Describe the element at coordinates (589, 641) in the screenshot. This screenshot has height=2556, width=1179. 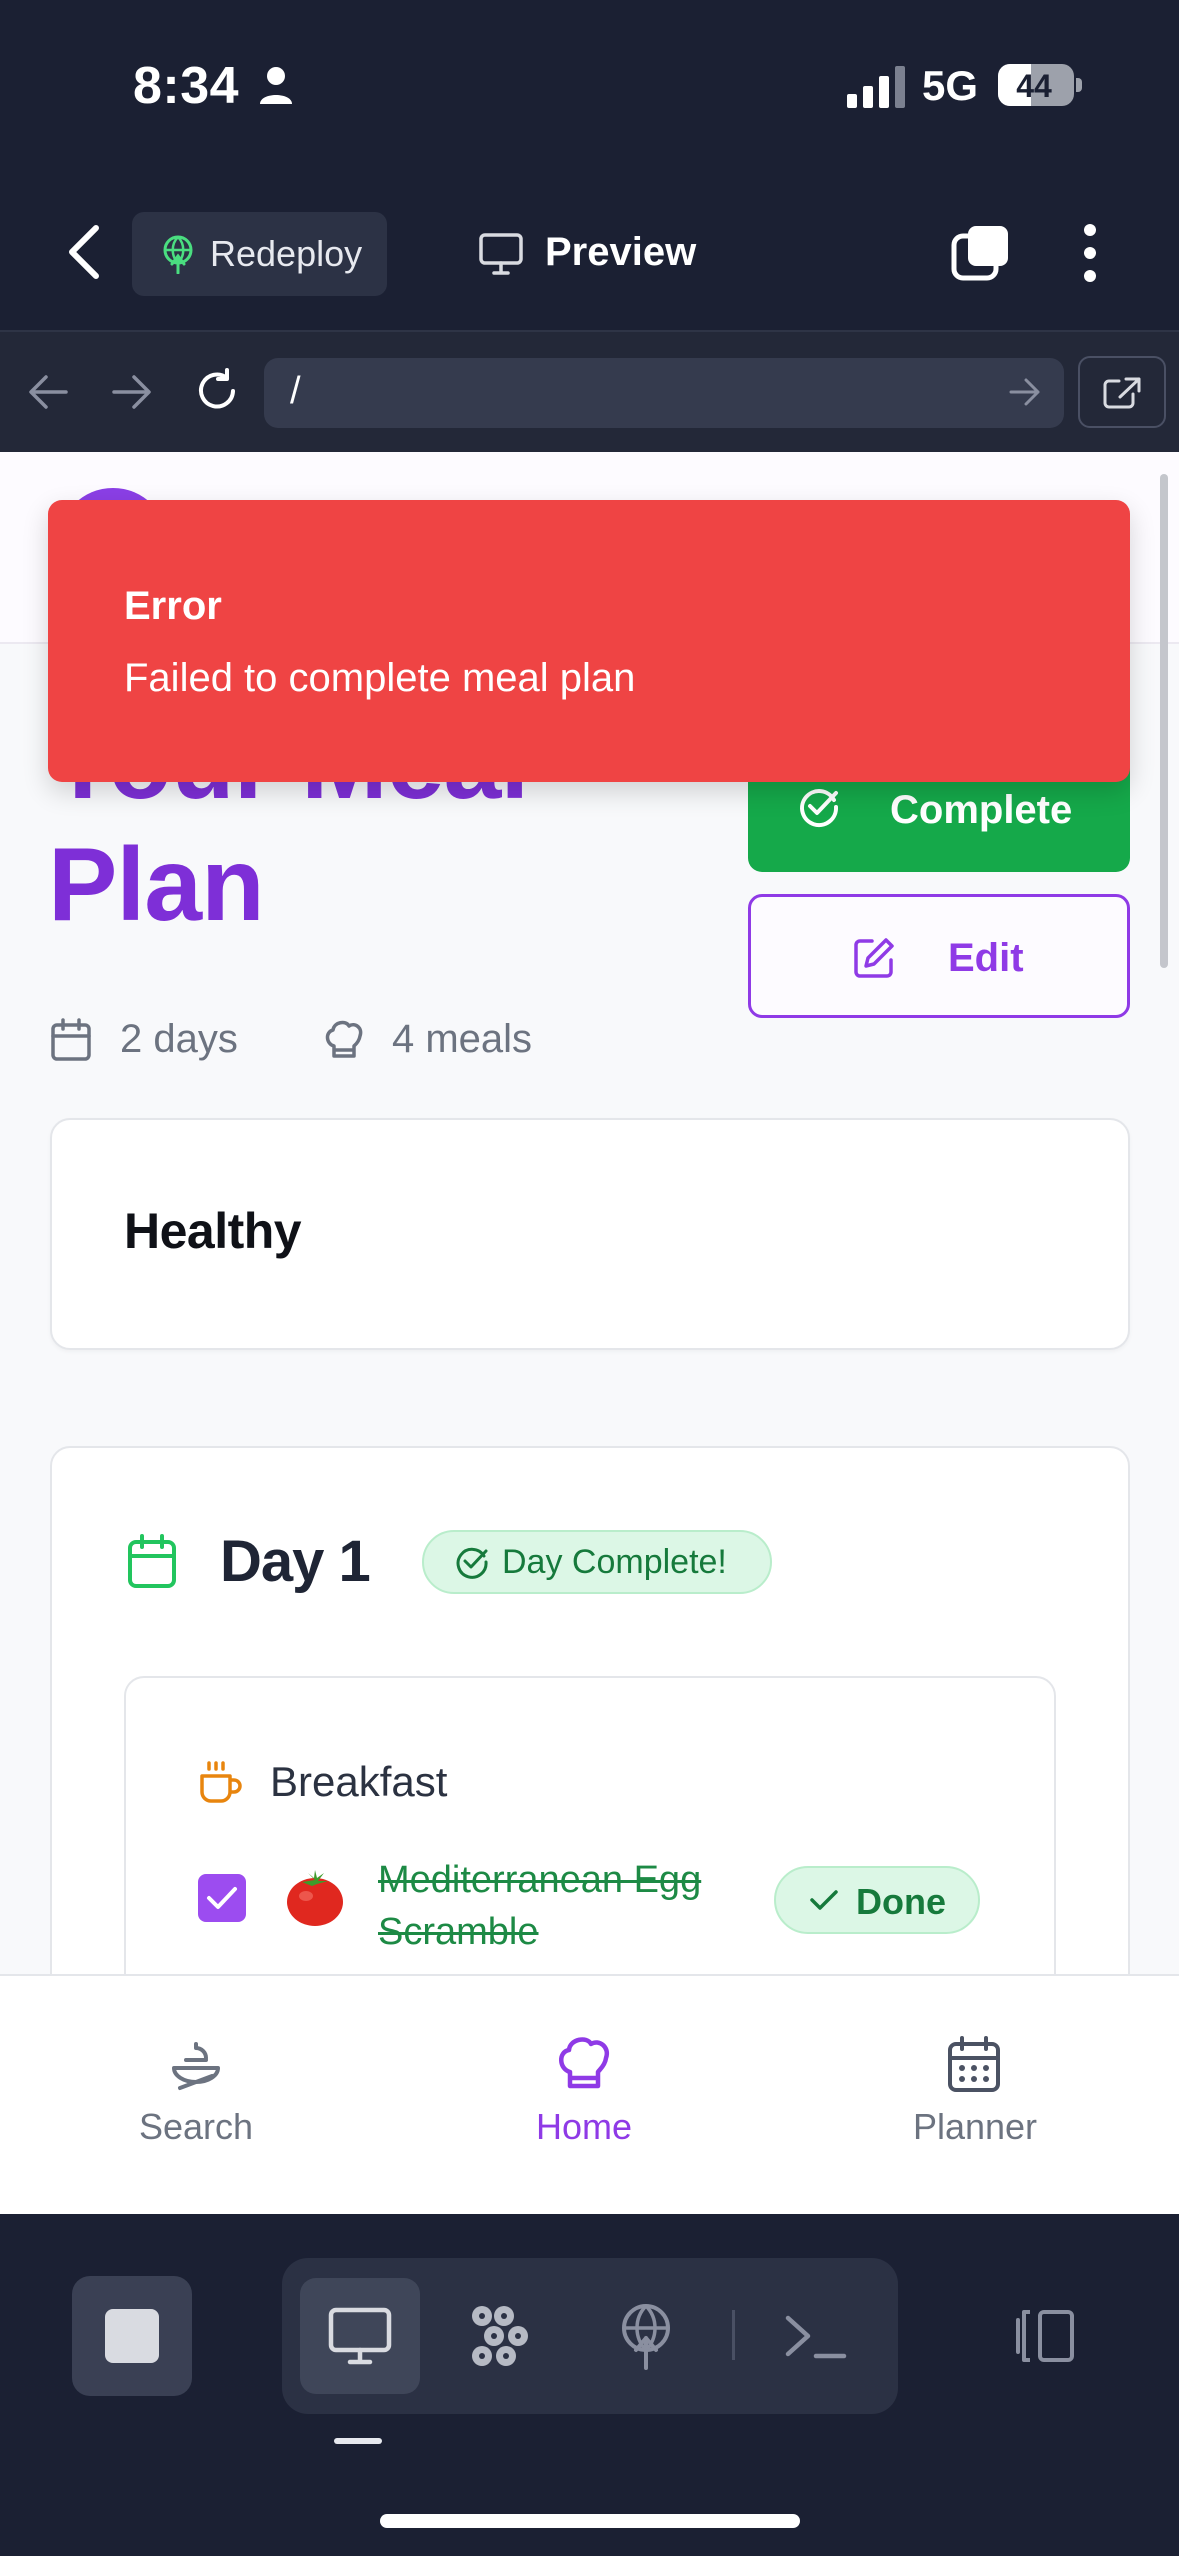
I see `error-toast` at that location.